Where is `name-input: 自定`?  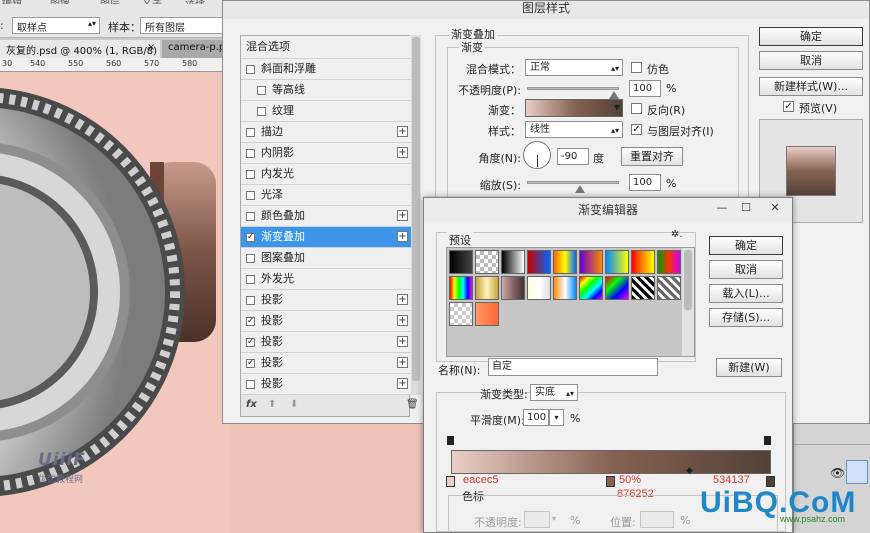
name-input: 自定 is located at coordinates (573, 367).